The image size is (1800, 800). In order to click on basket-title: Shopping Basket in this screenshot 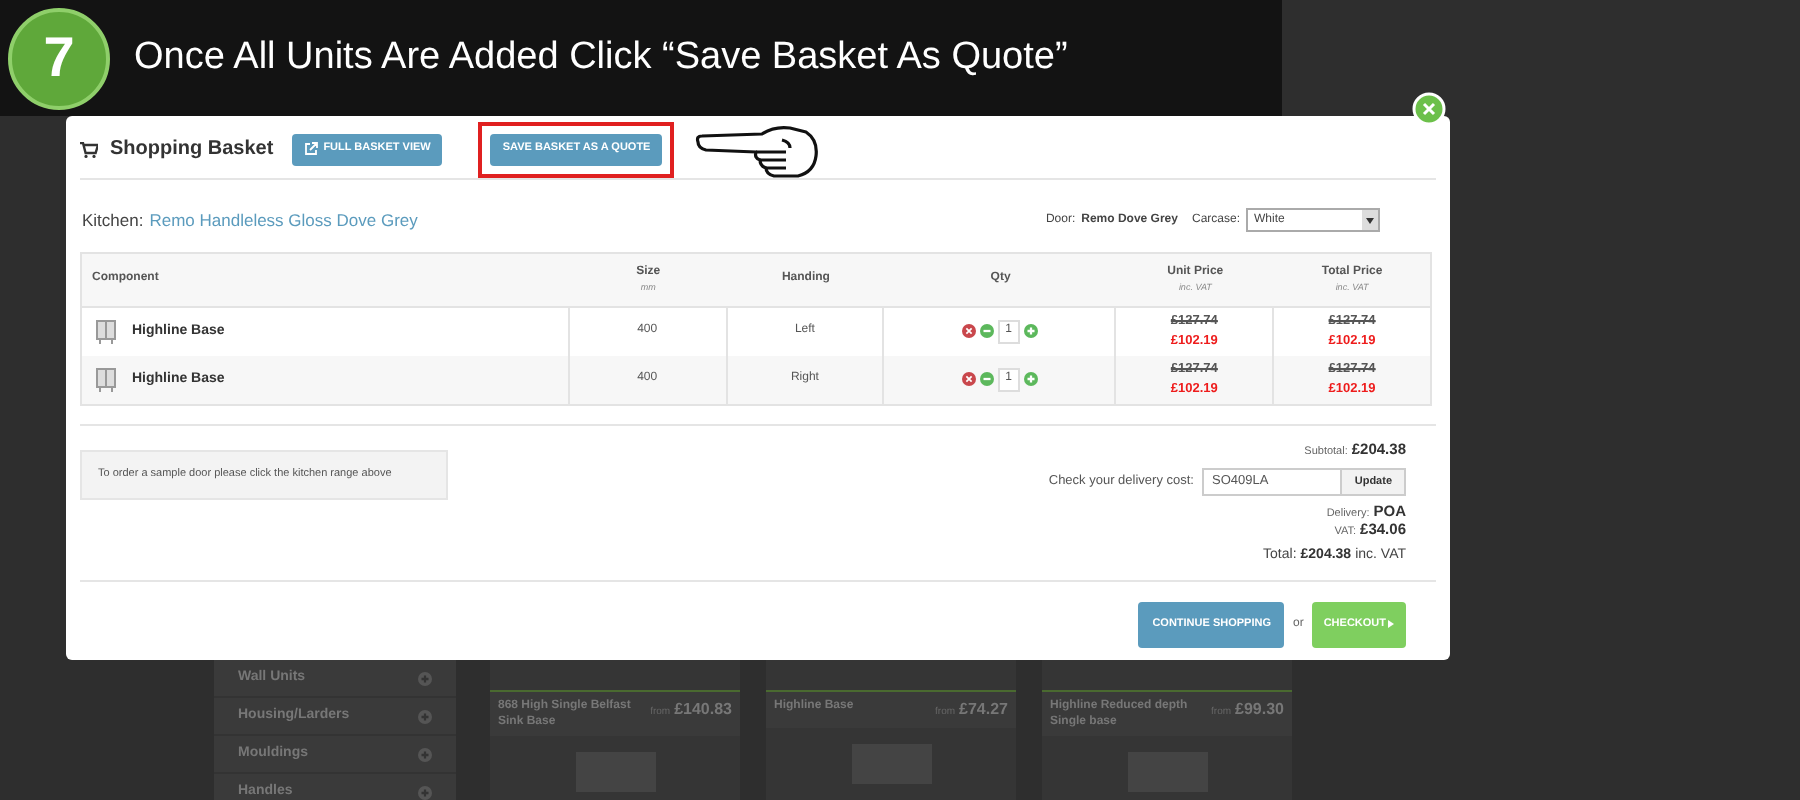, I will do `click(192, 150)`.